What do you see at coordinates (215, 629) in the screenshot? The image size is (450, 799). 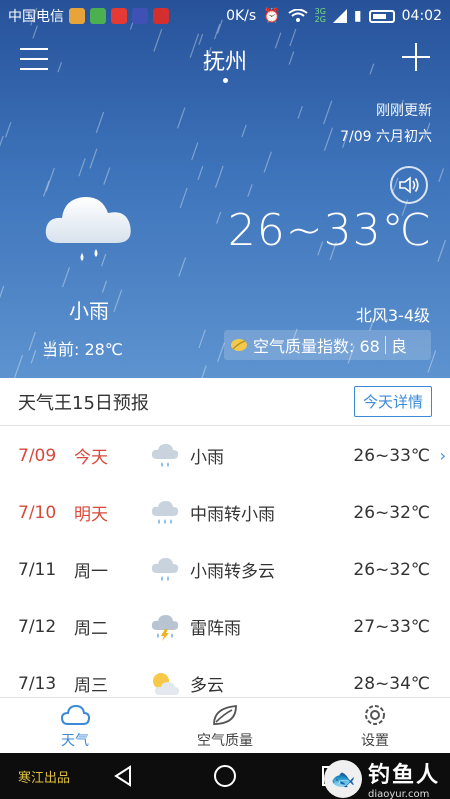 I see `forecast-condition: 雷阵雨` at bounding box center [215, 629].